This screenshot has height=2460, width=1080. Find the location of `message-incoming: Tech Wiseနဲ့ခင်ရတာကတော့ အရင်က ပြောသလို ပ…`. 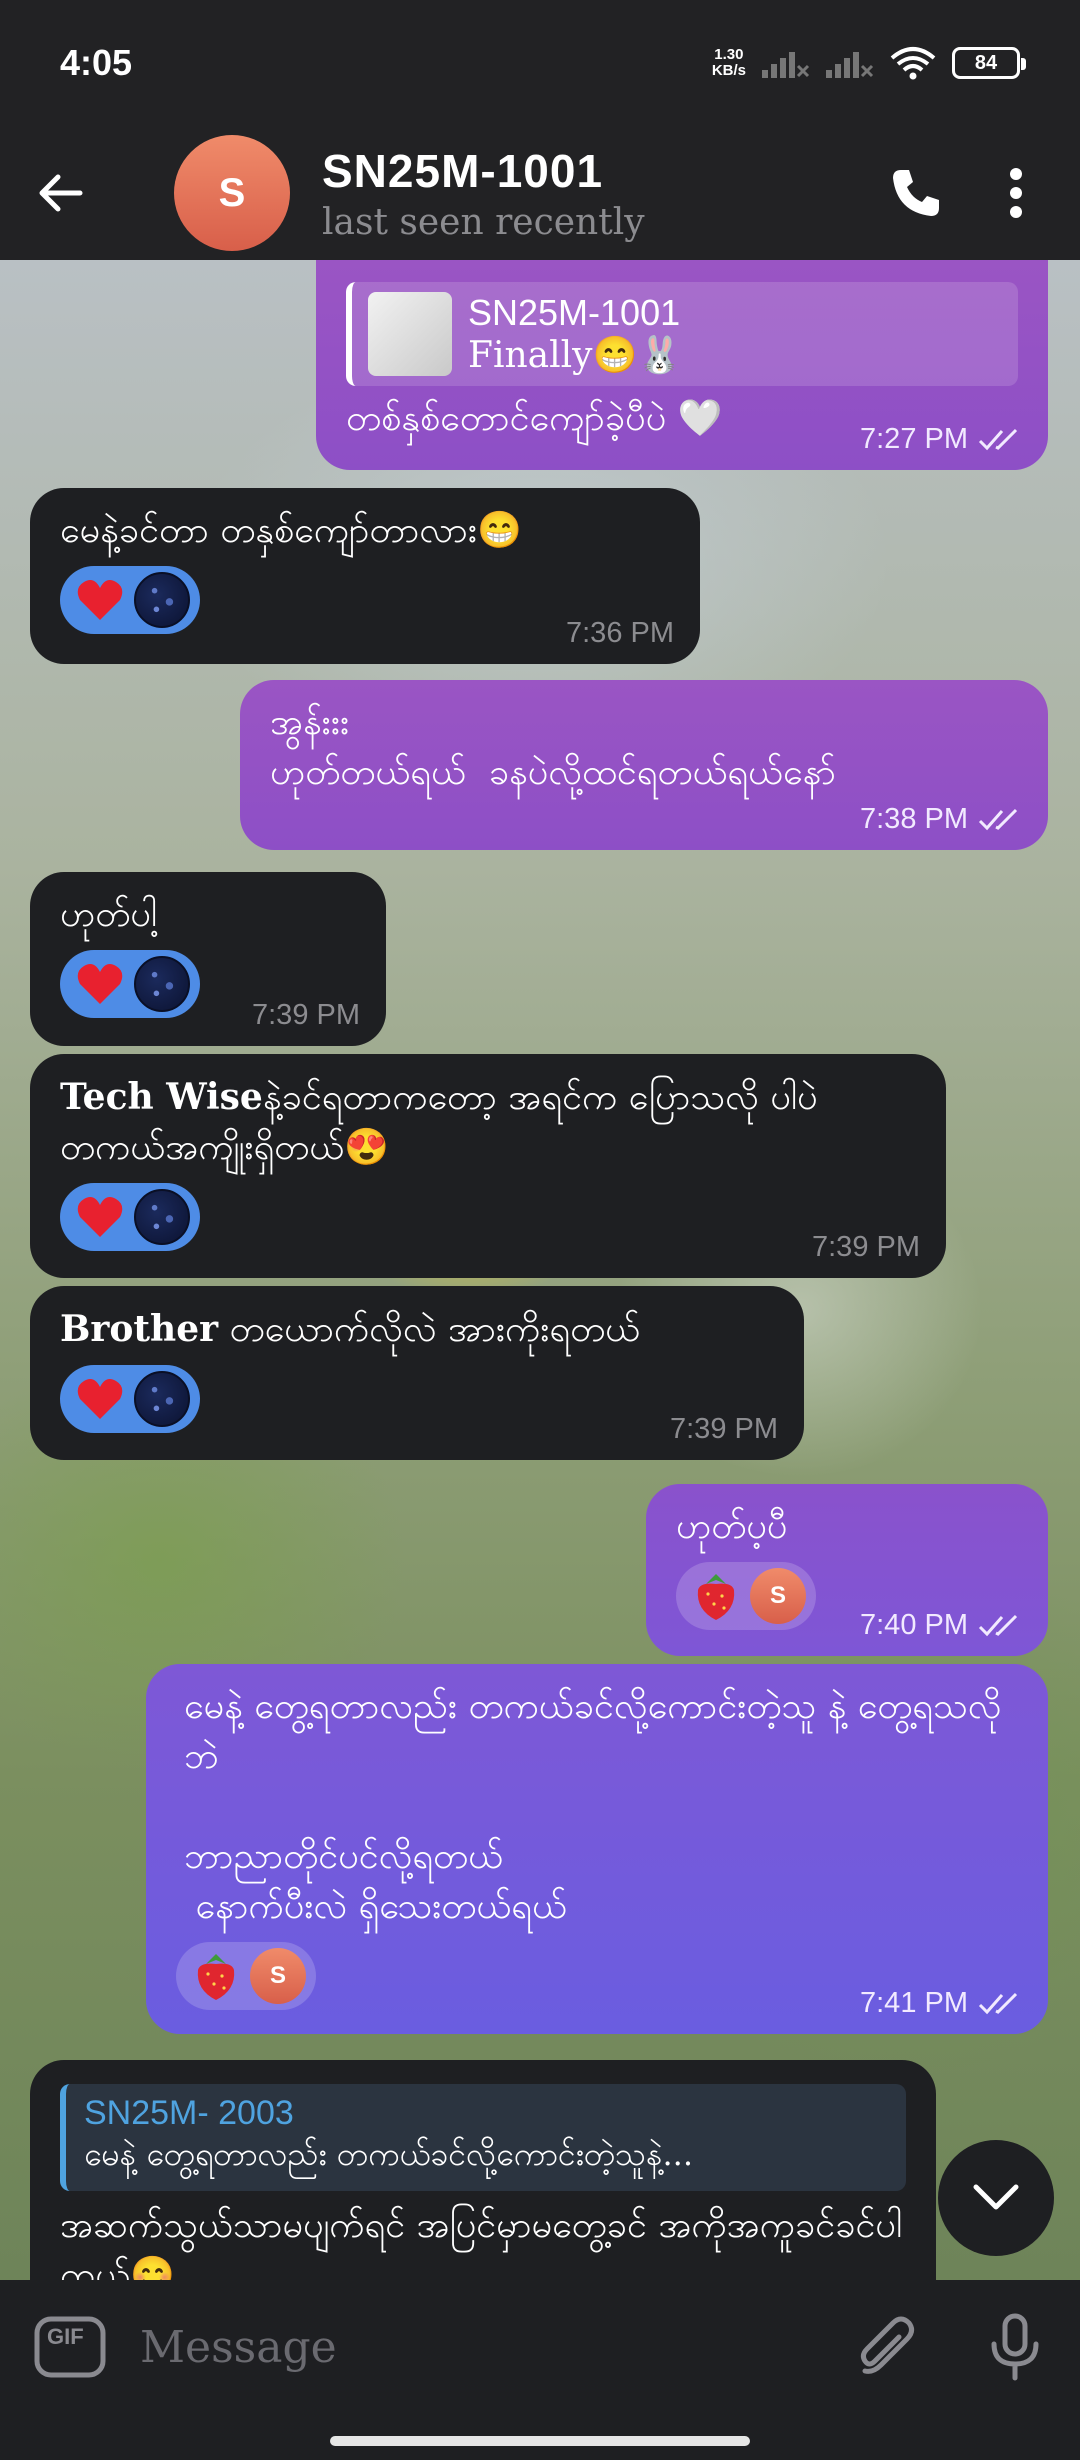

message-incoming: Tech Wiseနဲ့ခင်ရတာကတော့ အရင်က ပြောသလို ပ… is located at coordinates (488, 1166).